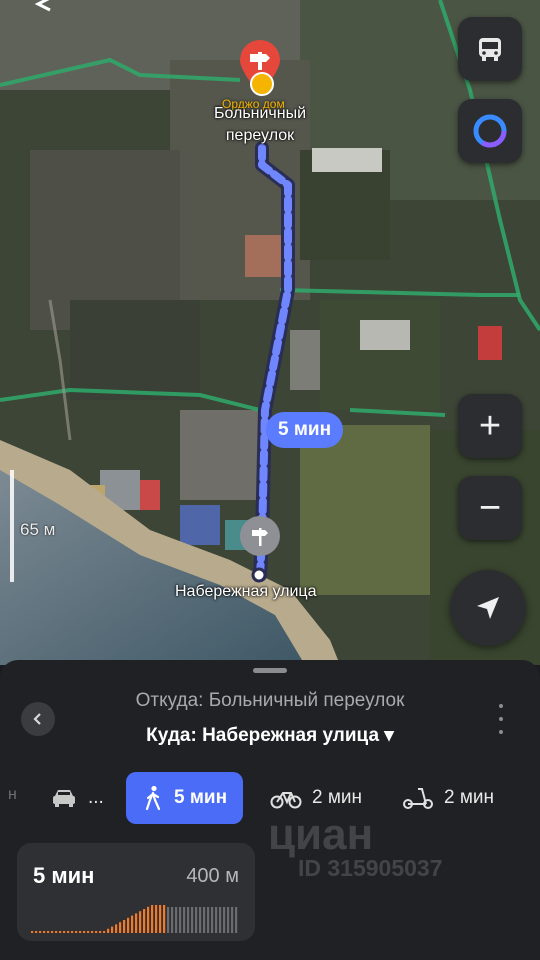 This screenshot has width=540, height=960. Describe the element at coordinates (260, 135) in the screenshot. I see `start-label-line2: переулок` at that location.